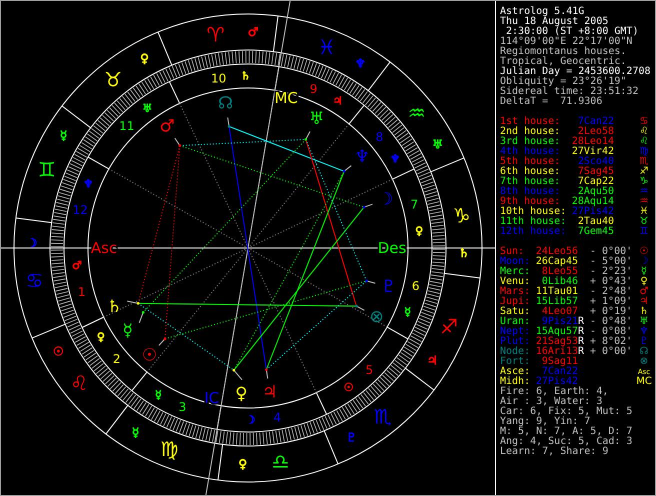 This screenshot has width=656, height=496. Describe the element at coordinates (116, 359) in the screenshot. I see `house-number: 2` at that location.